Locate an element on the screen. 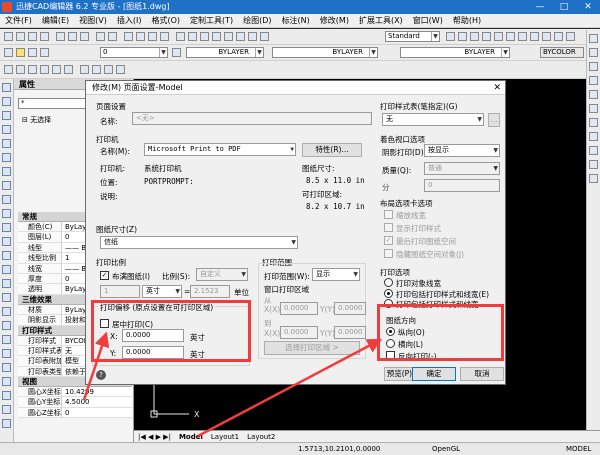  scale-unit-select: 英寸 ▼ is located at coordinates (162, 291).